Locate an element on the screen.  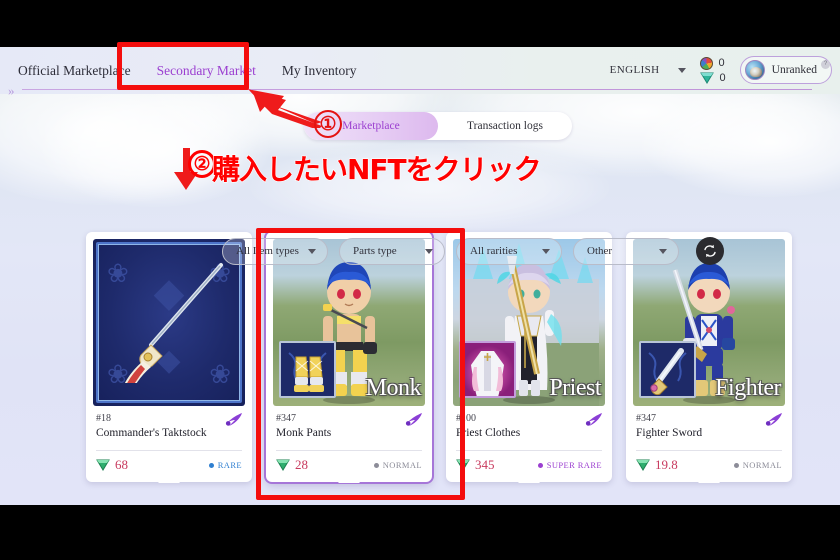
refresh-button is located at coordinates (710, 251).